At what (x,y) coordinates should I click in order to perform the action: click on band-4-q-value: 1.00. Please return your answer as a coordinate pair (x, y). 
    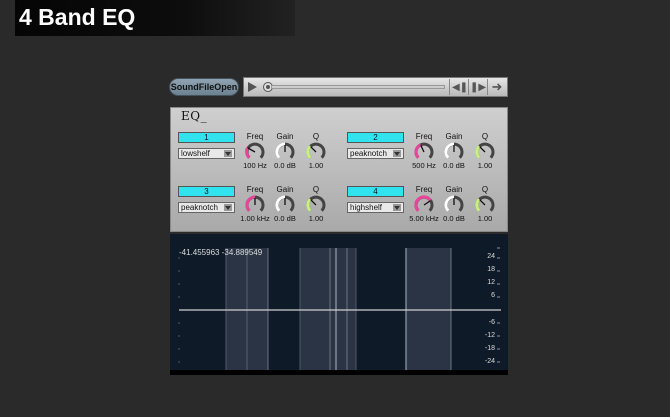
    Looking at the image, I should click on (485, 218).